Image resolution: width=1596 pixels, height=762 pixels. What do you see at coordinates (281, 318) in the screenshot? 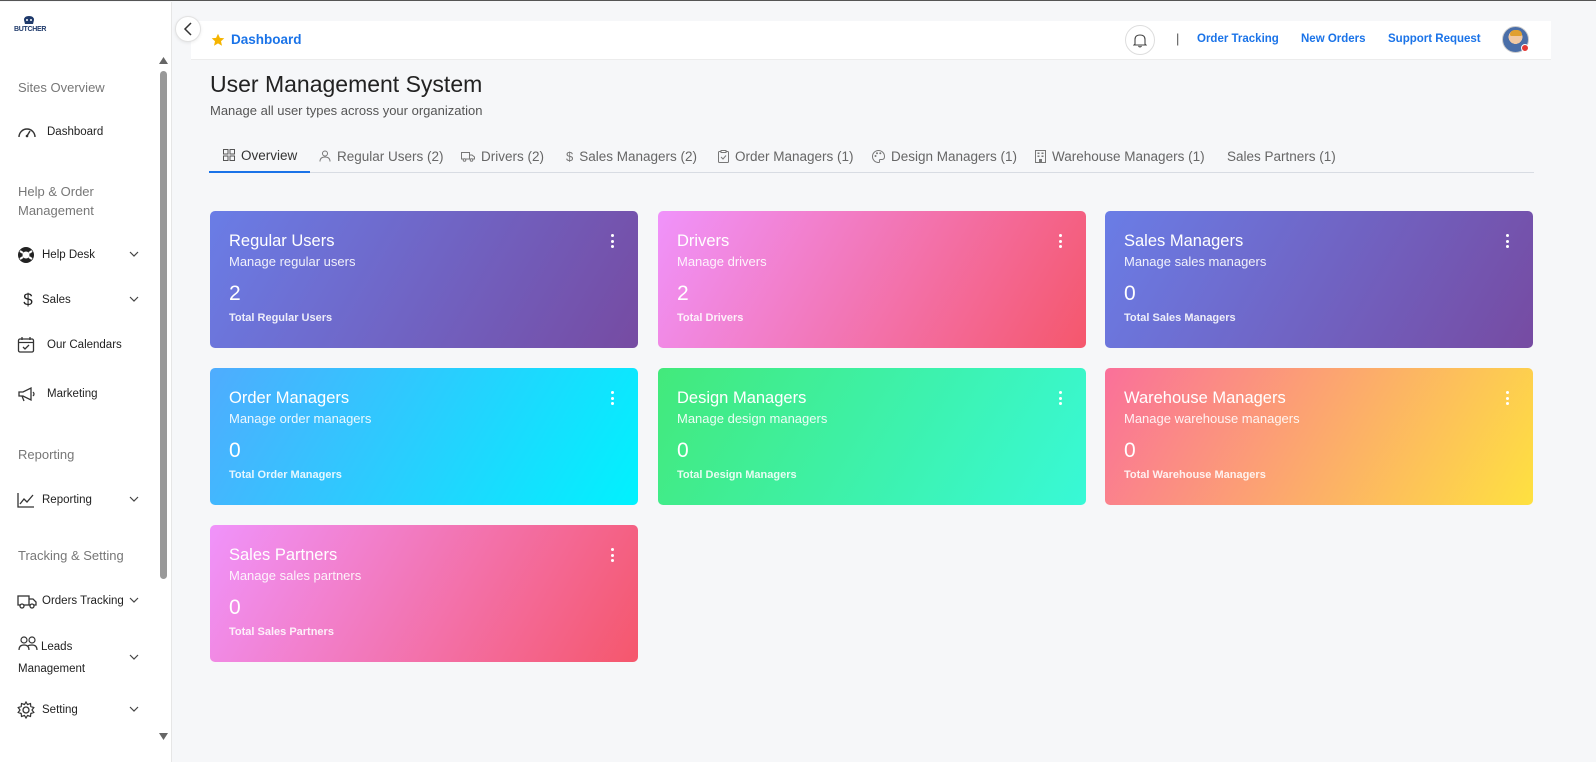
I see `card-count-label: Total Regular Users` at bounding box center [281, 318].